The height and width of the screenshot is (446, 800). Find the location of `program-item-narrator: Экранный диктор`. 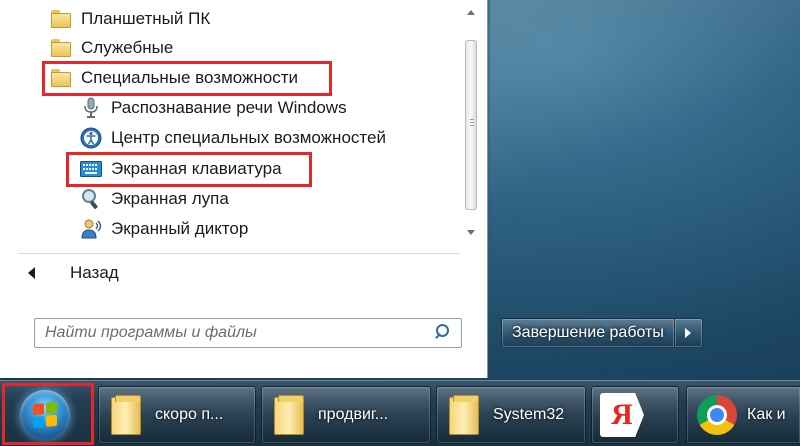

program-item-narrator: Экранный диктор is located at coordinates (164, 229).